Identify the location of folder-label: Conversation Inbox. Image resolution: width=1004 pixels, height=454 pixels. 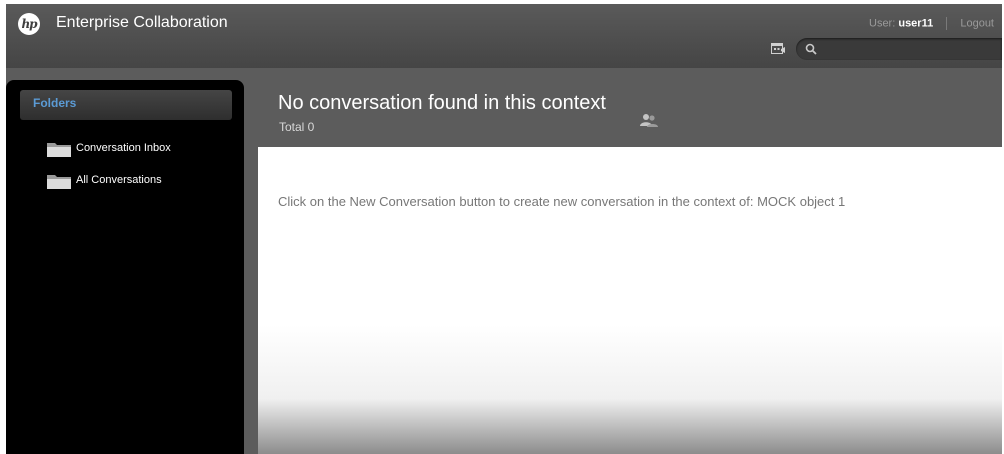
(123, 148).